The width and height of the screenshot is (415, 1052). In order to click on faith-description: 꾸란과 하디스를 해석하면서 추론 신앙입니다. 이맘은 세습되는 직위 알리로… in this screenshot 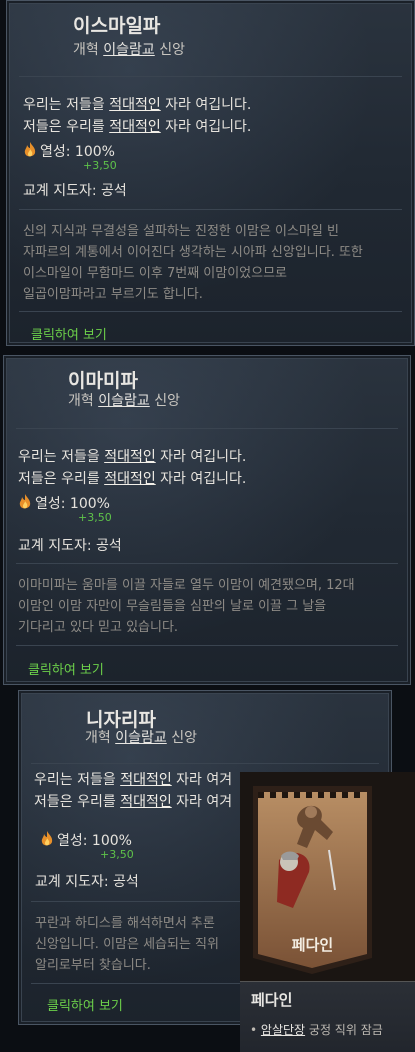, I will do `click(127, 944)`.